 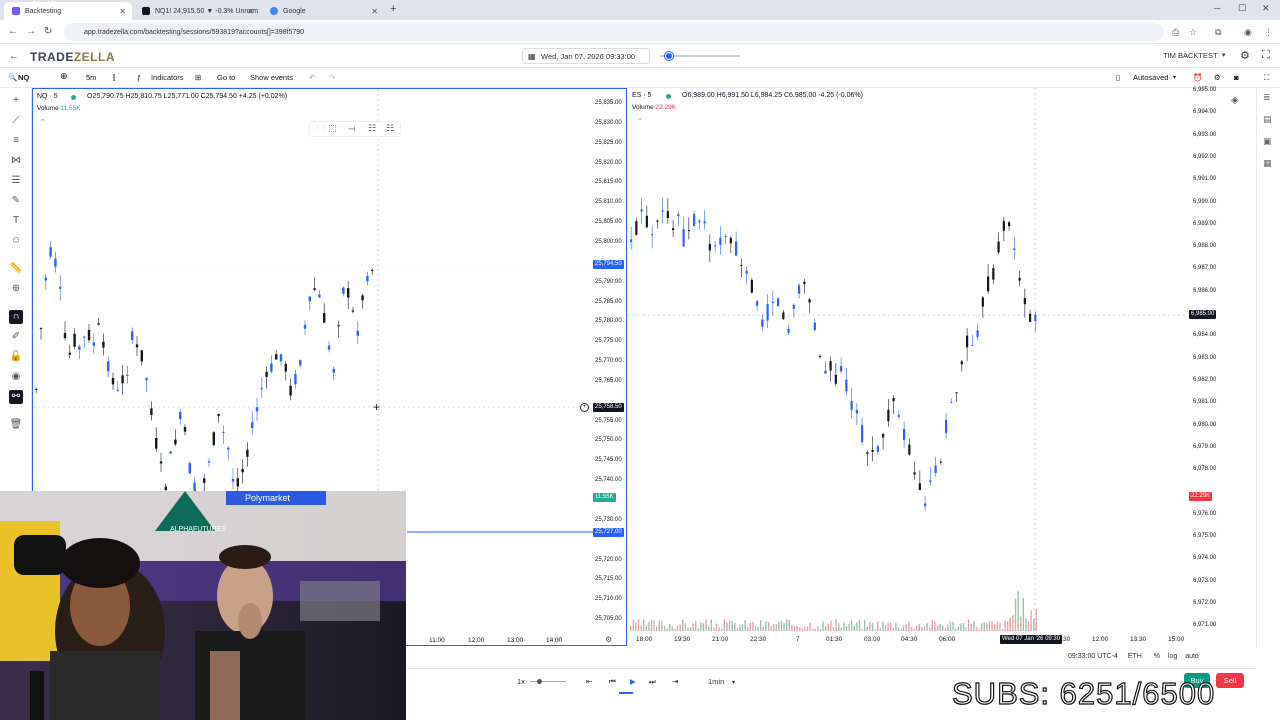 What do you see at coordinates (1175, 32) in the screenshot?
I see `install-icon: ⎙` at bounding box center [1175, 32].